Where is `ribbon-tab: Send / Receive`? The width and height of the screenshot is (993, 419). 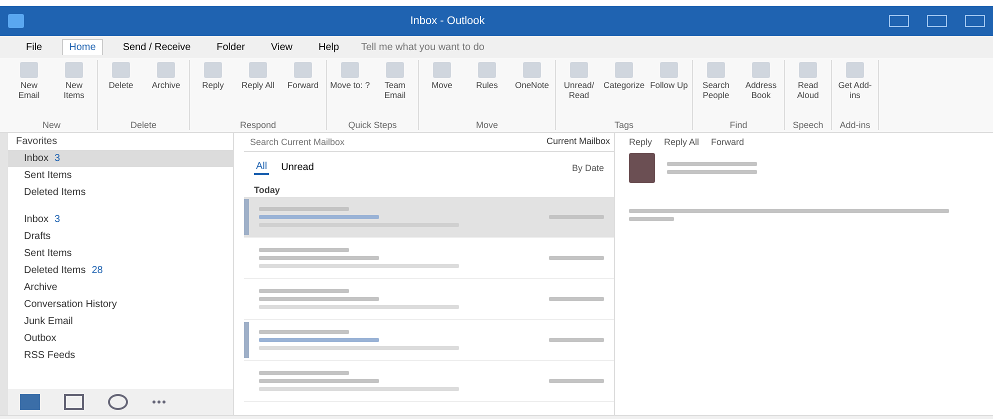 ribbon-tab: Send / Receive is located at coordinates (156, 47).